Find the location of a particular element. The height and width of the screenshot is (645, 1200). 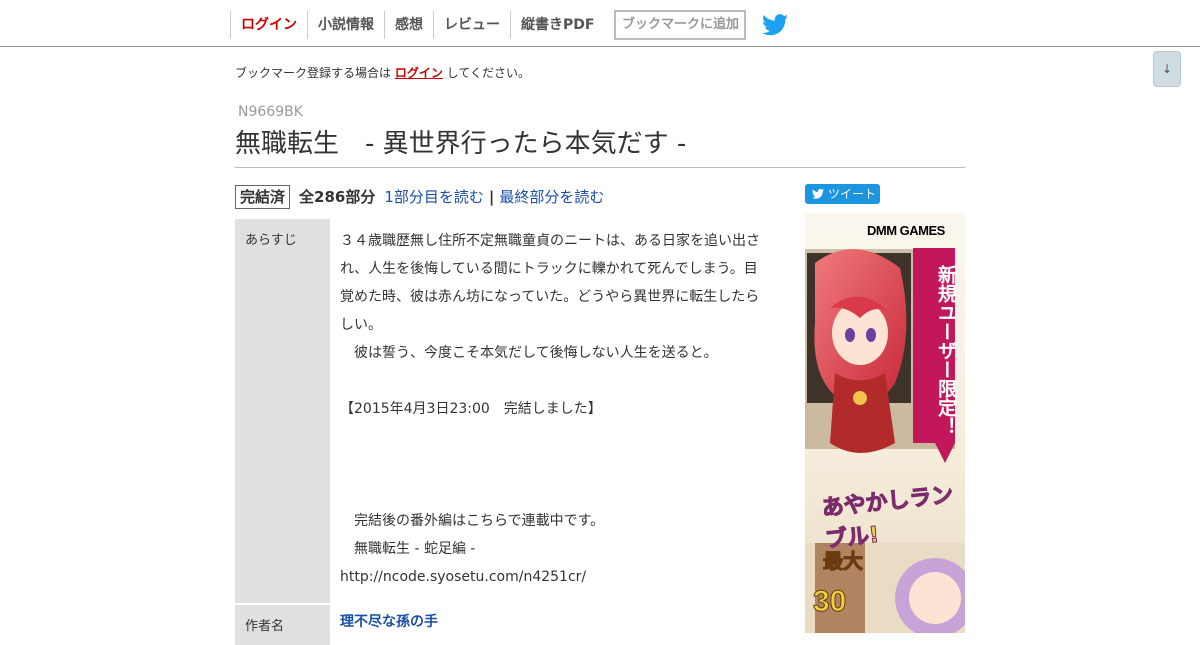

author-label: 作者名 is located at coordinates (282, 625).